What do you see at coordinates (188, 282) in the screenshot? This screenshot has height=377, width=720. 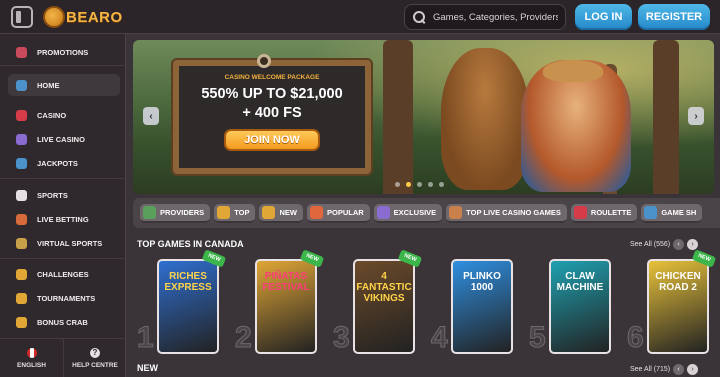 I see `game-title: RICHES EXPRESS` at bounding box center [188, 282].